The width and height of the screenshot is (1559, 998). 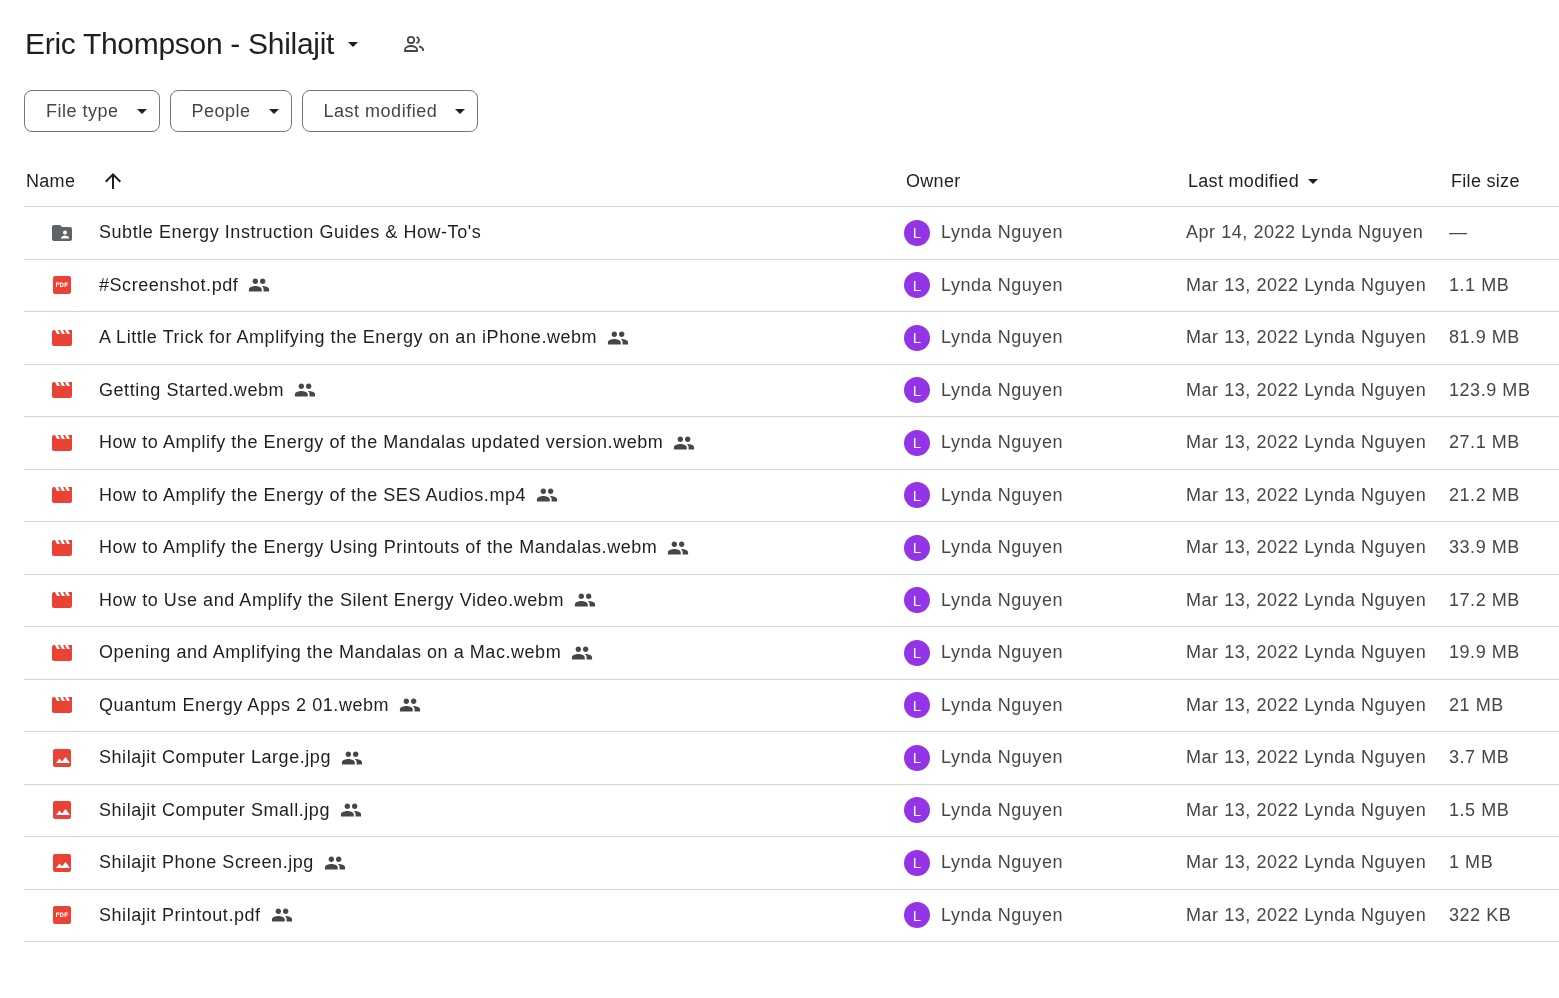 I want to click on file-name: Shilajit Printout.pdf, so click(x=180, y=915).